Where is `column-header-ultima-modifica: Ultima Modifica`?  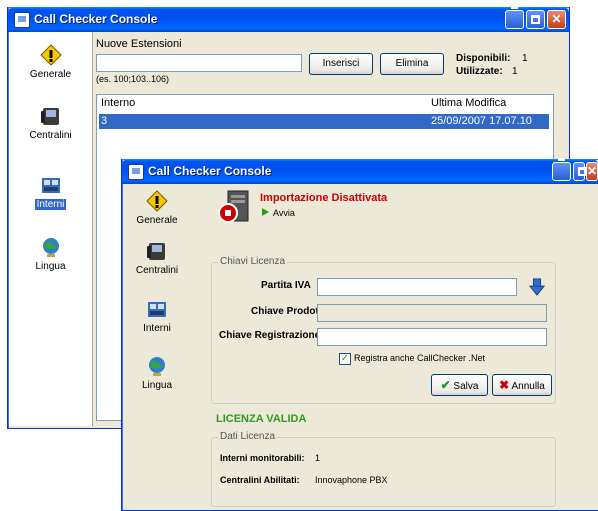 column-header-ultima-modifica: Ultima Modifica is located at coordinates (468, 103).